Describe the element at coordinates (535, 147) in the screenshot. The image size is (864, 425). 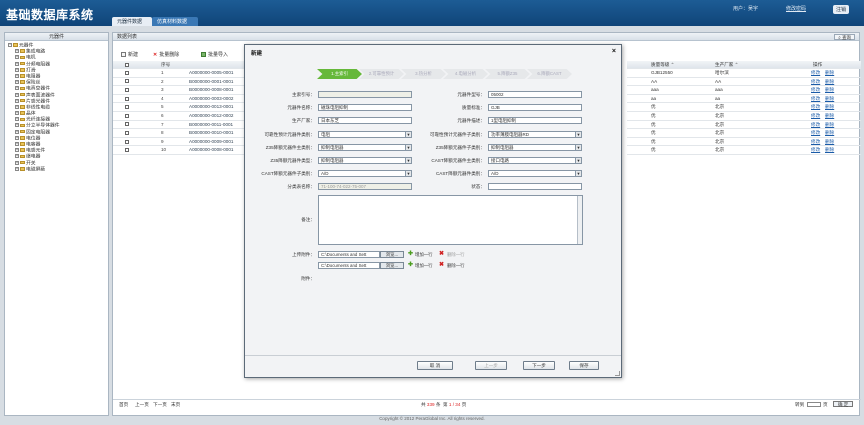
I see `z35-sub-select: 抑制电阻器 ▼` at that location.